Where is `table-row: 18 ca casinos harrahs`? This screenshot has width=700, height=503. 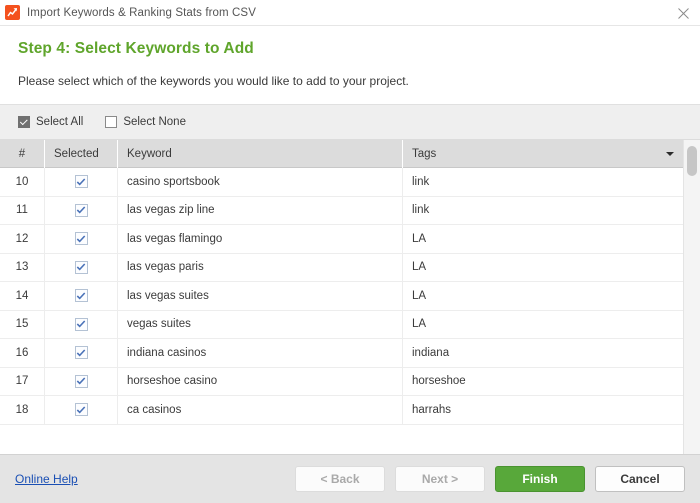
table-row: 18 ca casinos harrahs is located at coordinates (341, 410).